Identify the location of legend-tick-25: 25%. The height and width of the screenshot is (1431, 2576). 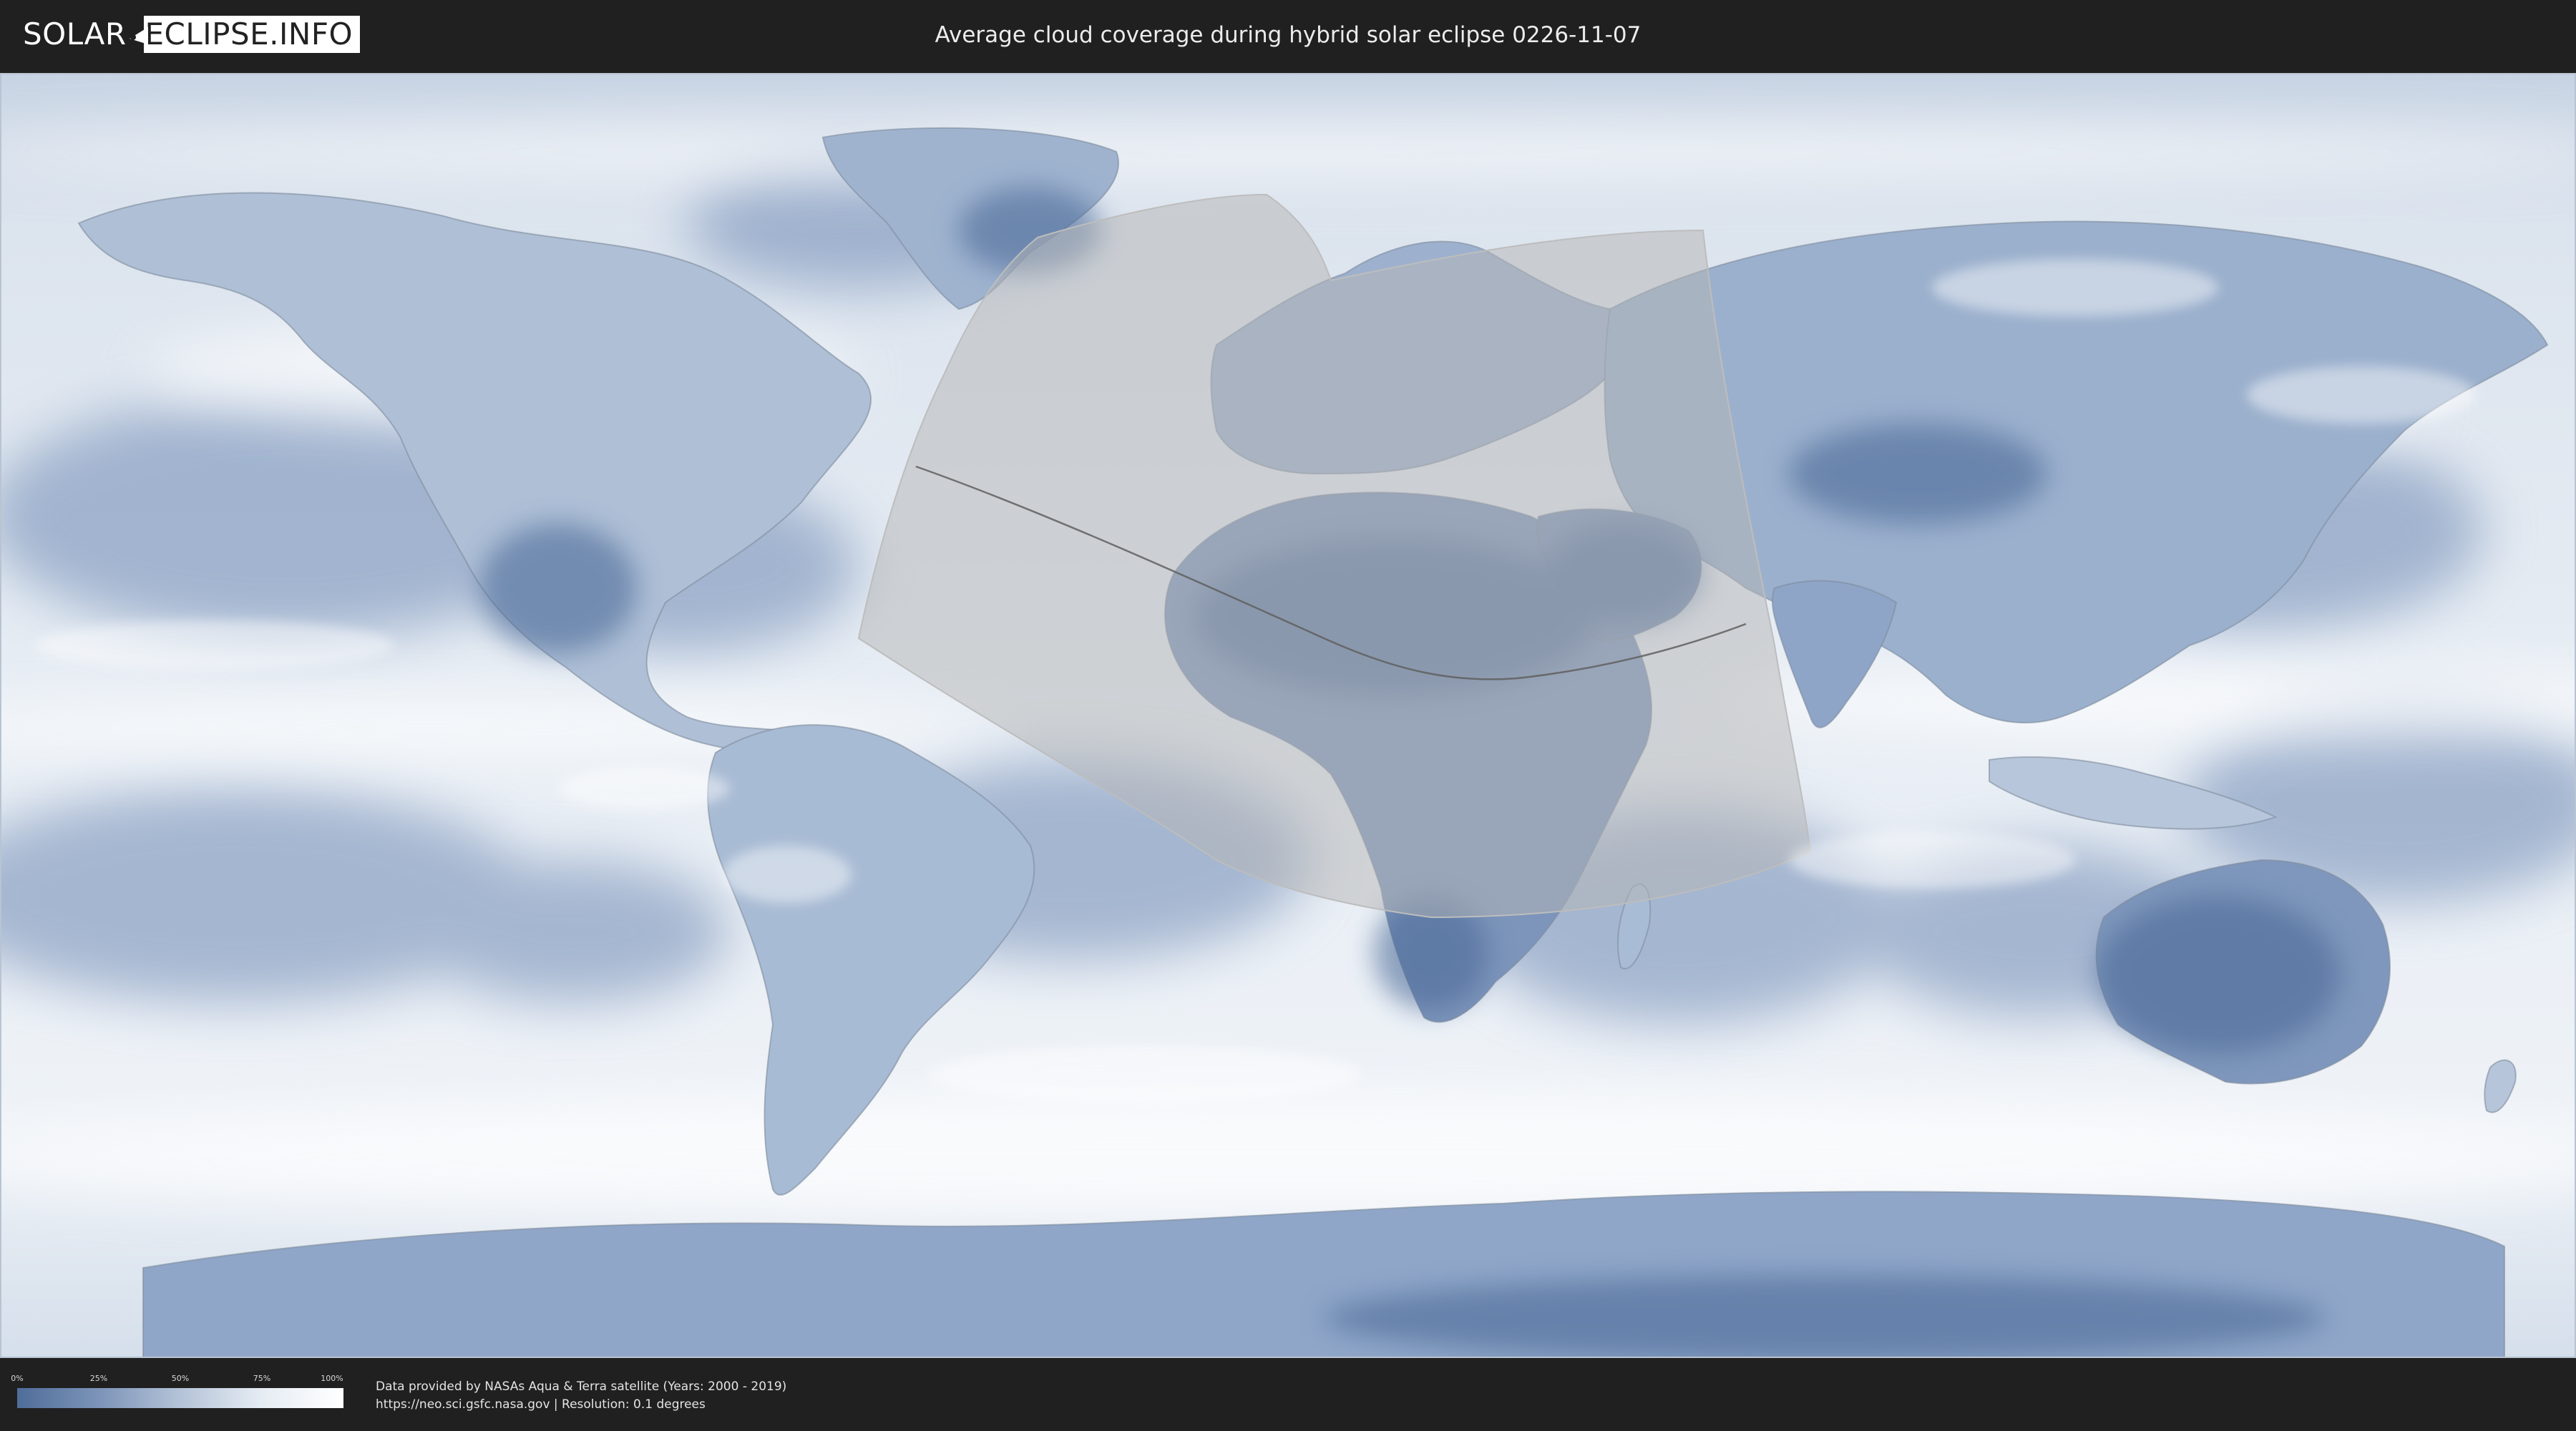
(98, 1378).